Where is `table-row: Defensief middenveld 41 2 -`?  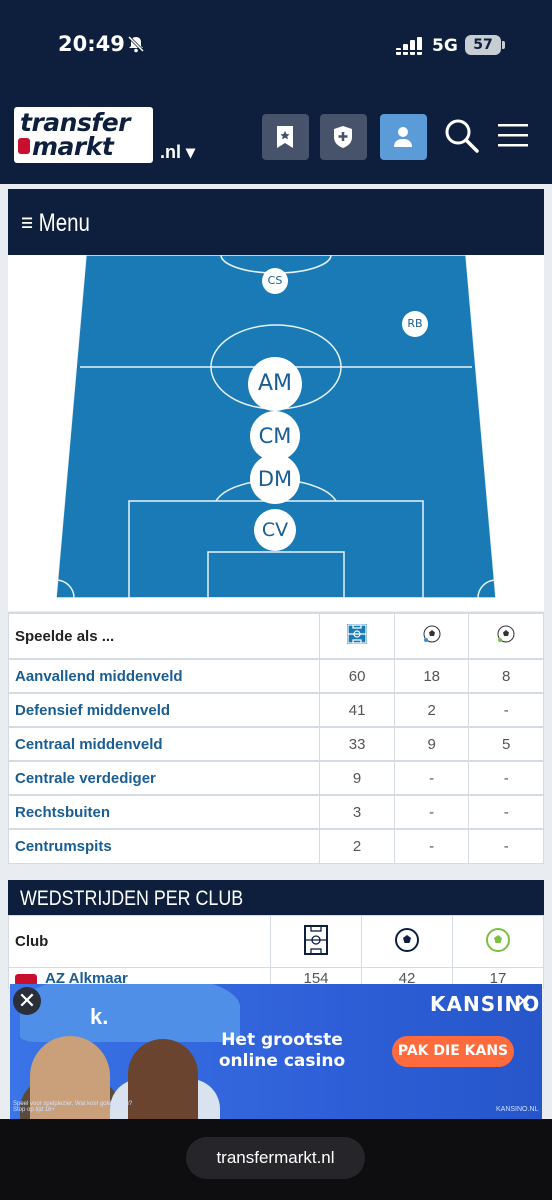
table-row: Defensief middenveld 41 2 - is located at coordinates (275, 710).